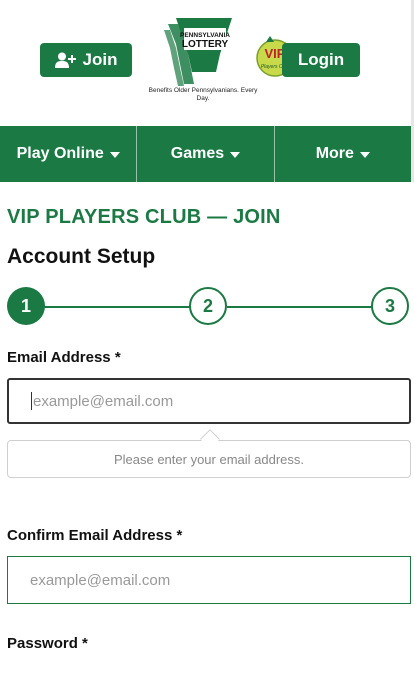 This screenshot has width=414, height=679. I want to click on text-cursor, so click(31, 401).